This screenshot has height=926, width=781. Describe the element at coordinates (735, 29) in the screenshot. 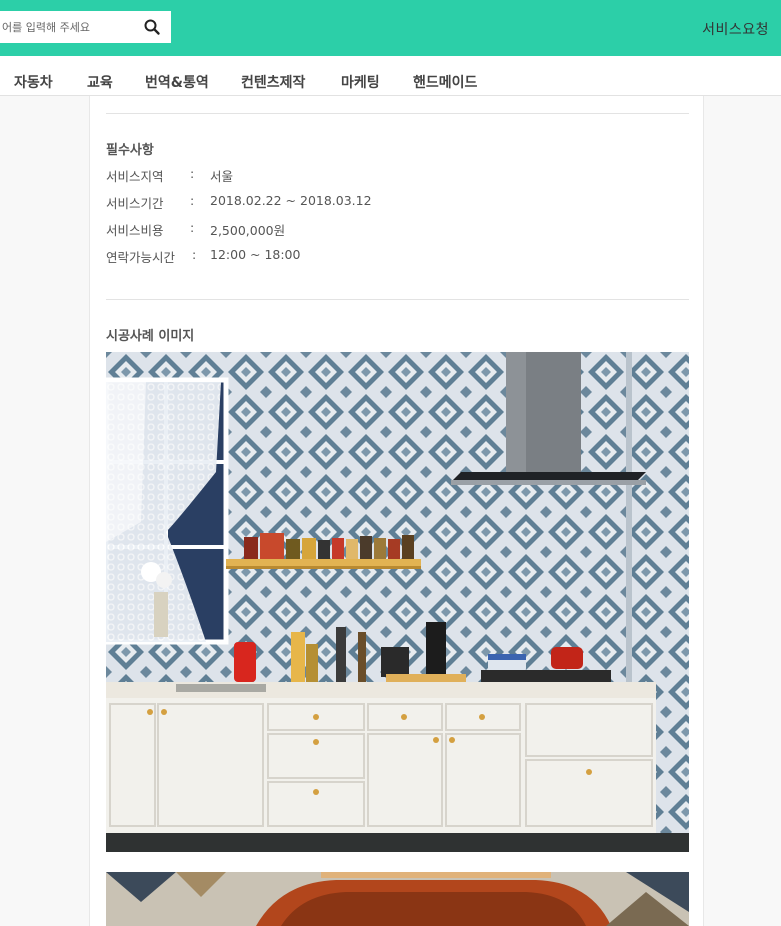

I see `service-request-link: 서비스요청` at that location.